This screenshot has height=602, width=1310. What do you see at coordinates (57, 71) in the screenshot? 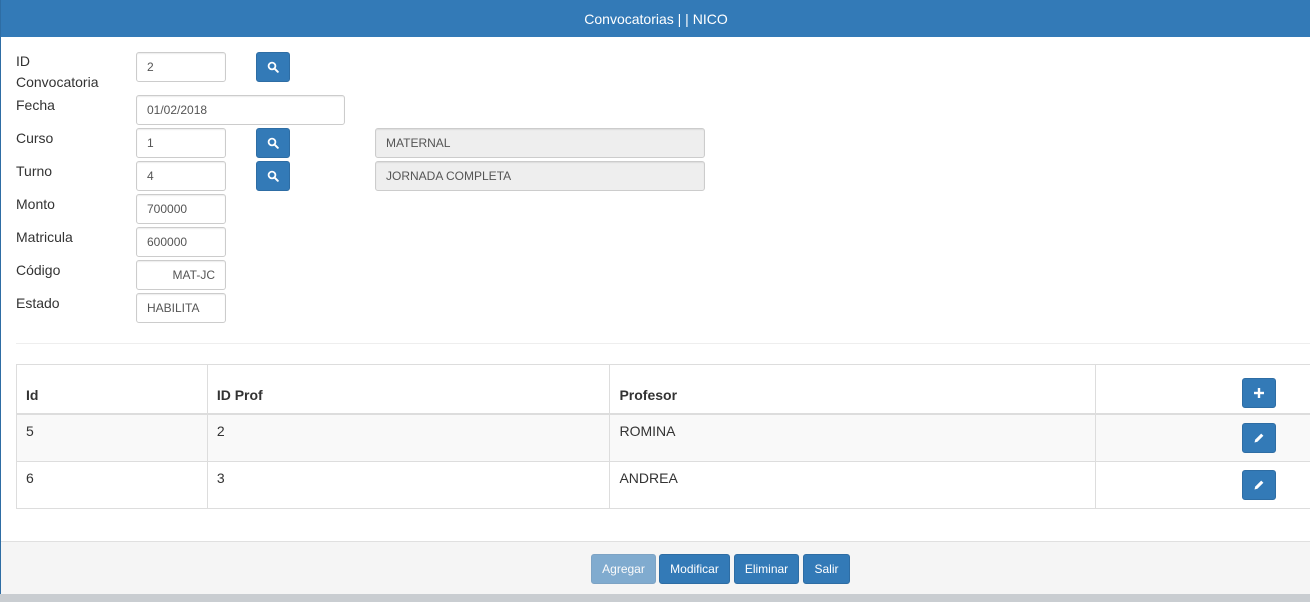
I see `id-convocatoria-label: ID Convocatoria` at bounding box center [57, 71].